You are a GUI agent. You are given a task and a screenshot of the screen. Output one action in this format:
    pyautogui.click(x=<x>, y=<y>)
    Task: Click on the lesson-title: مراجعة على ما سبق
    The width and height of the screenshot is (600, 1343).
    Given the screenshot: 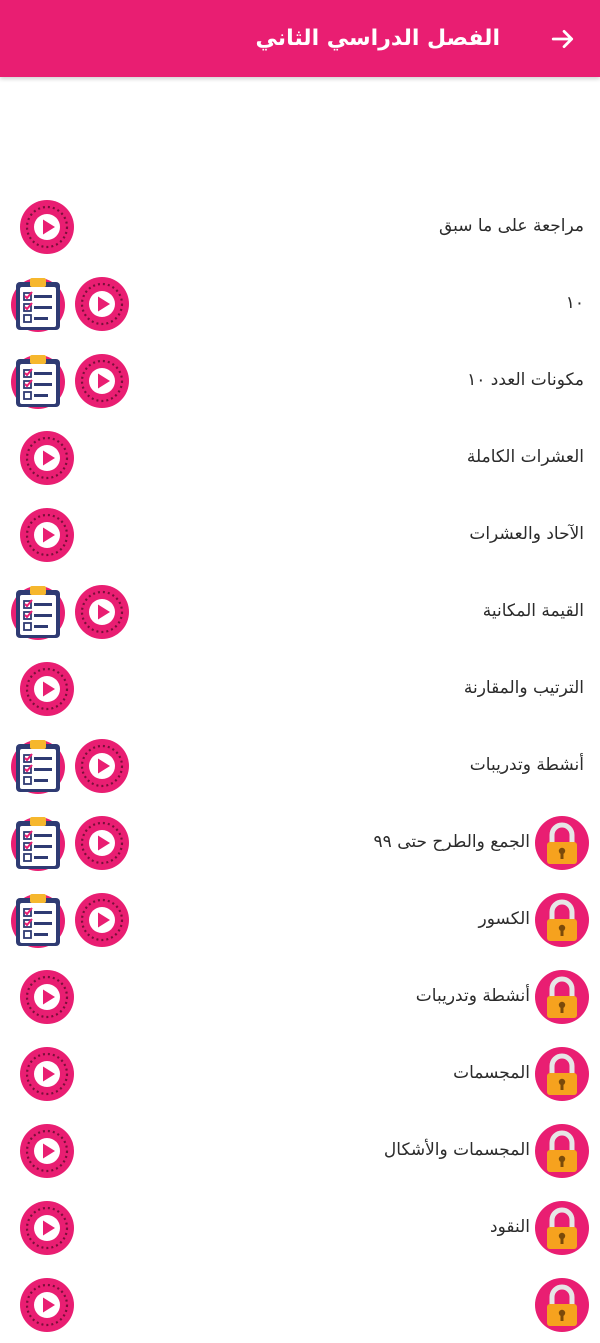 What is the action you would take?
    pyautogui.click(x=511, y=226)
    